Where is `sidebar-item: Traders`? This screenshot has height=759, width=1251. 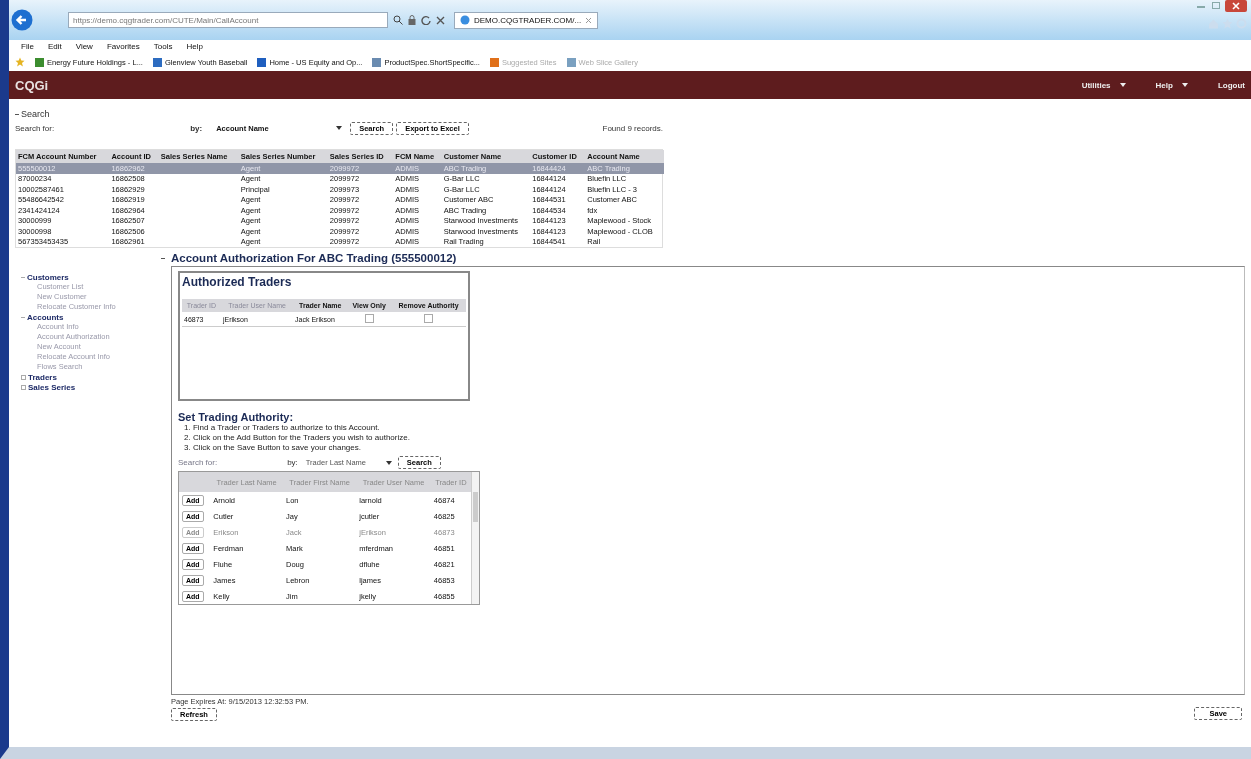 sidebar-item: Traders is located at coordinates (42, 377).